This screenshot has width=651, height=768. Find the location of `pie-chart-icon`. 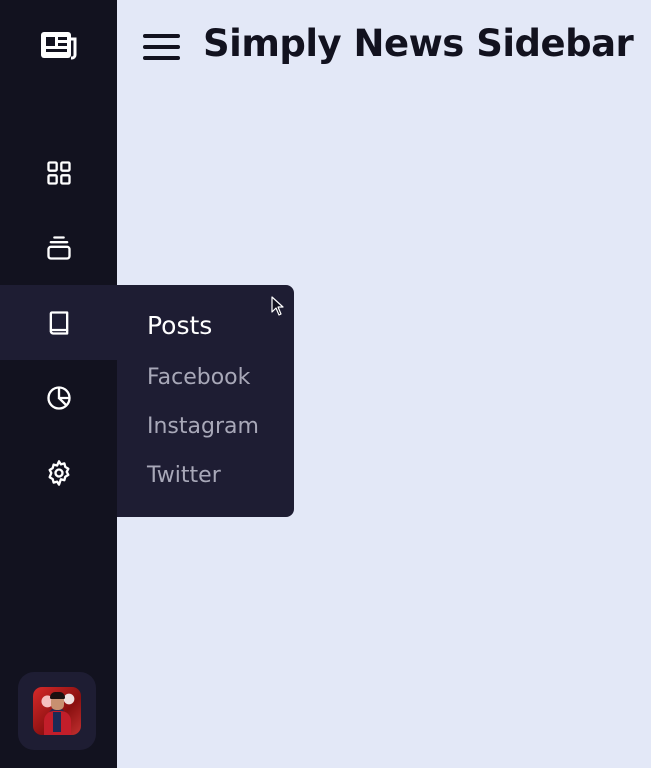

pie-chart-icon is located at coordinates (58, 397).